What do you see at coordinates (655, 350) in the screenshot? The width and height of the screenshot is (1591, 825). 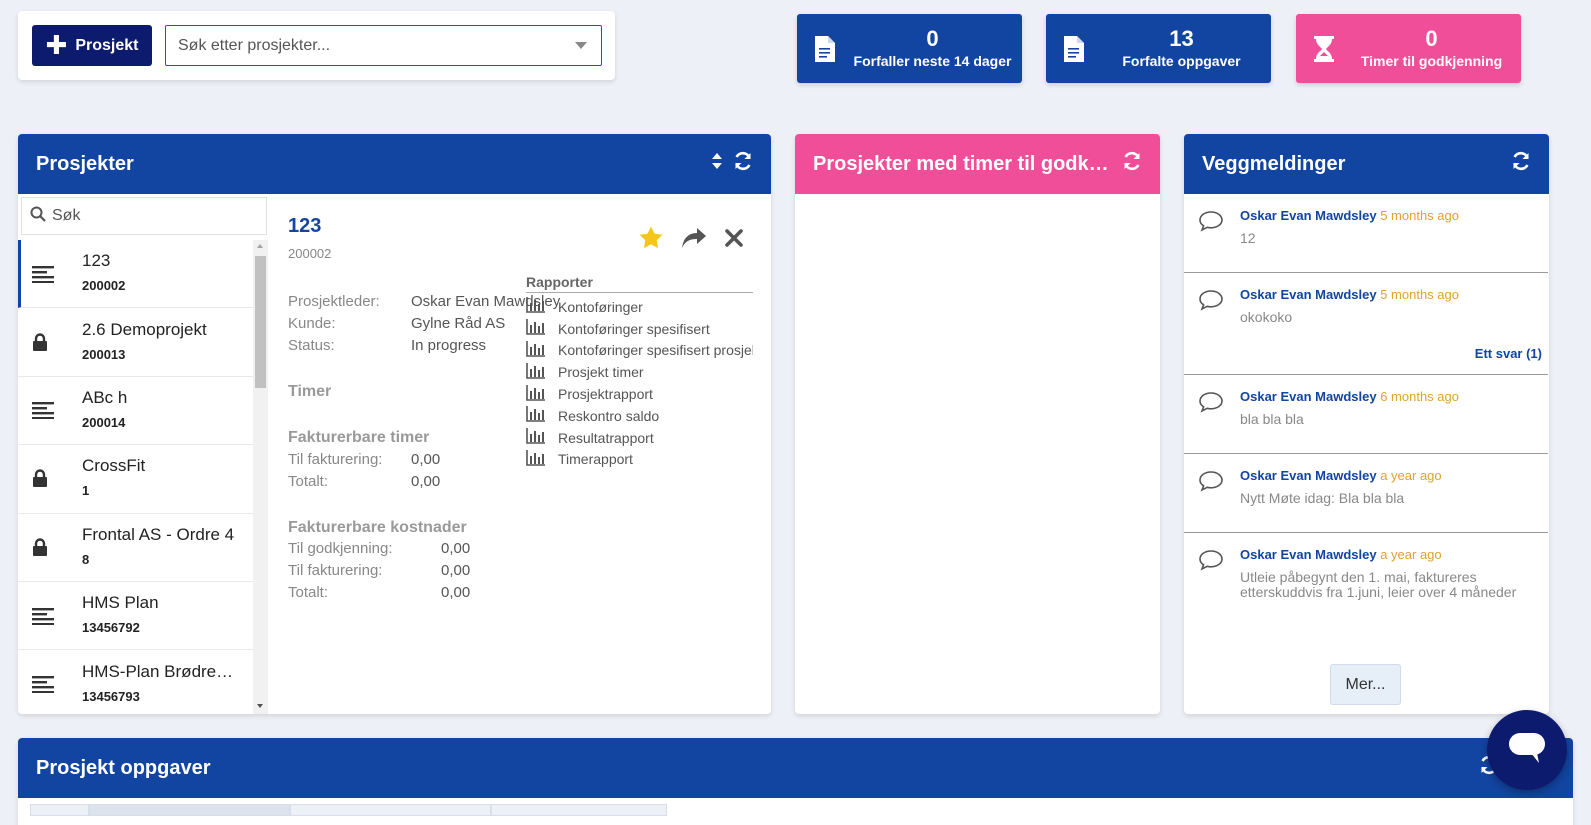 I see `report-label: Kontoføringer spesifisert prosjekt` at bounding box center [655, 350].